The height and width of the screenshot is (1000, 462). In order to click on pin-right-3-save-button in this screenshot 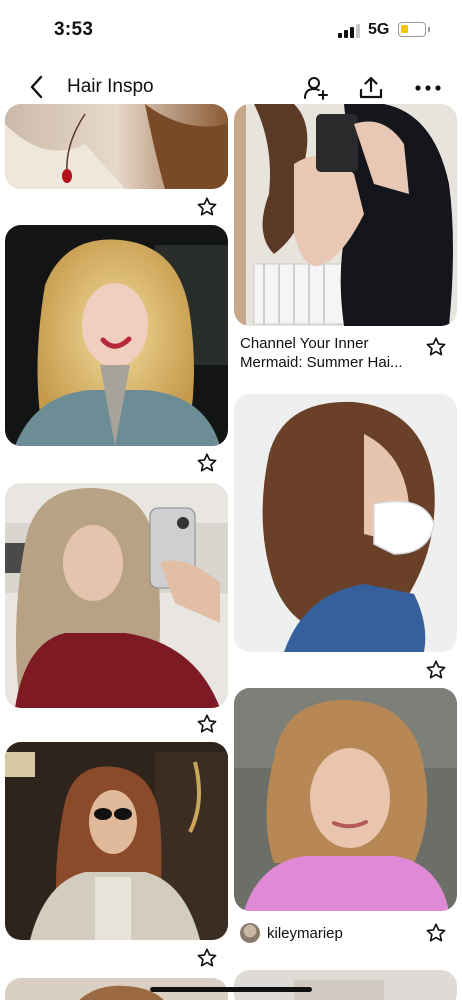, I will do `click(436, 933)`.